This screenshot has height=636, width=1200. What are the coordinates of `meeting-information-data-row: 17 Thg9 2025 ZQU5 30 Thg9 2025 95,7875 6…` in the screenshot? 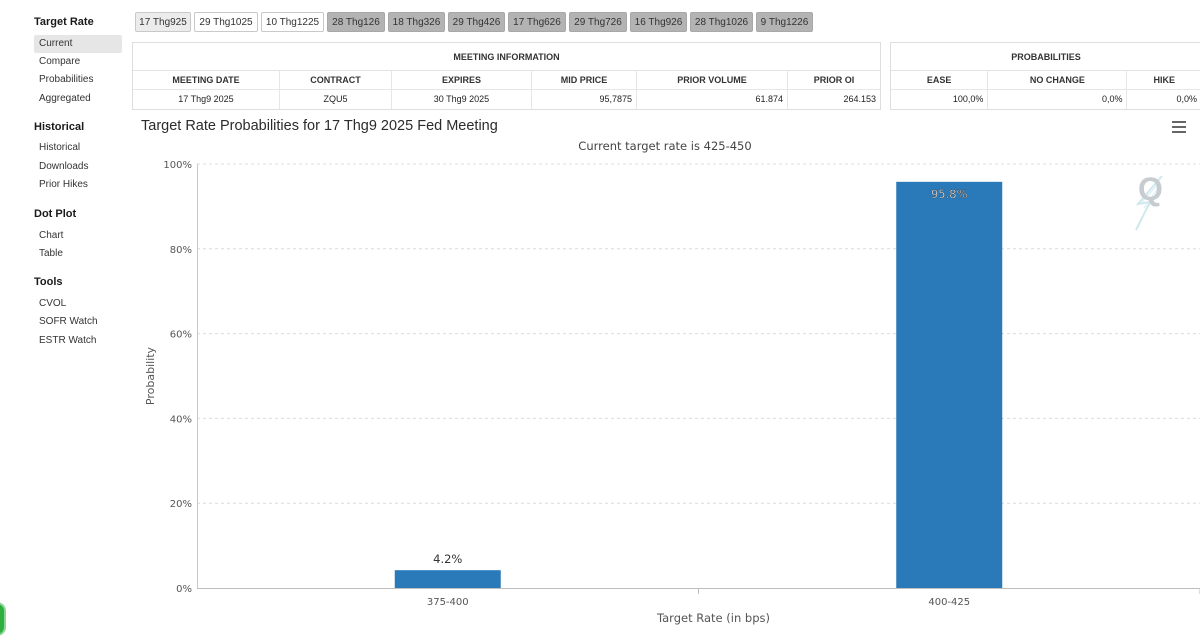 It's located at (506, 99).